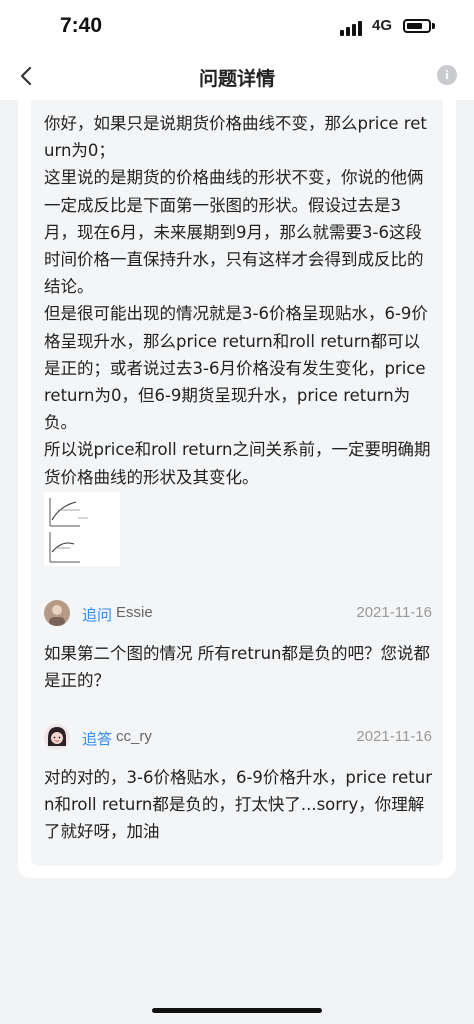 This screenshot has width=474, height=1024. What do you see at coordinates (237, 667) in the screenshot?
I see `reply-text: 如果第二个图的情况 所有retrun都是负的吧？您说都是正的？` at bounding box center [237, 667].